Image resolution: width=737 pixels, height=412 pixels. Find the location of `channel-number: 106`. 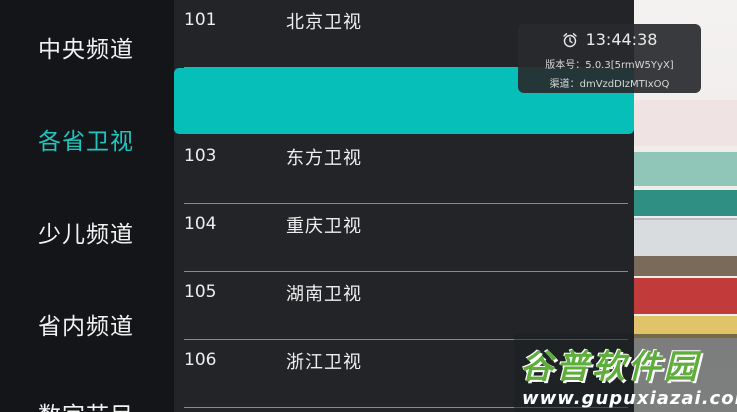

channel-number: 106 is located at coordinates (200, 360).